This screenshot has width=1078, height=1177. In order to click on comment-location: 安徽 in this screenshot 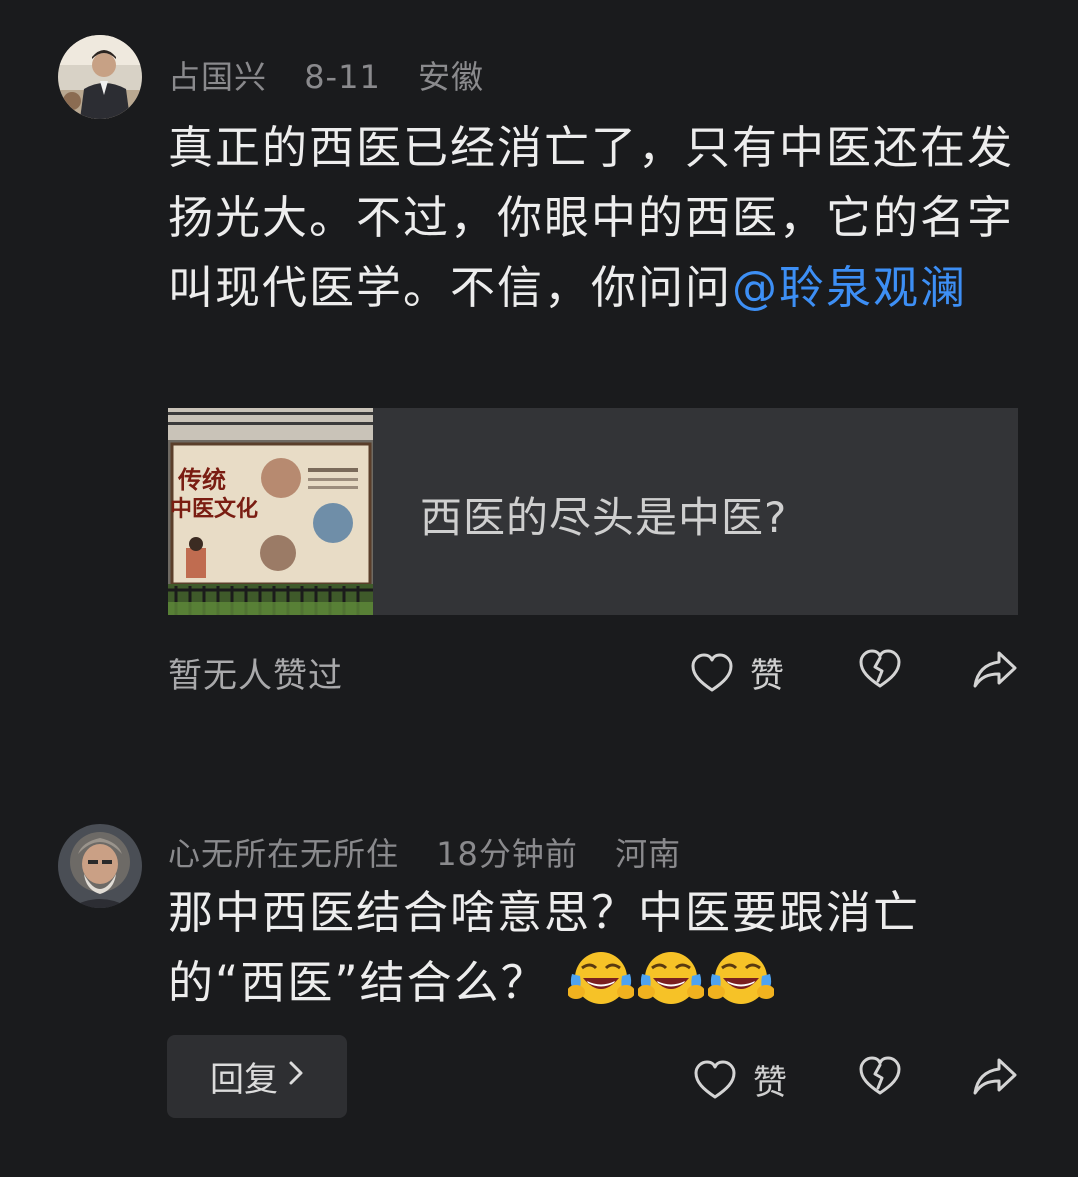, I will do `click(450, 77)`.